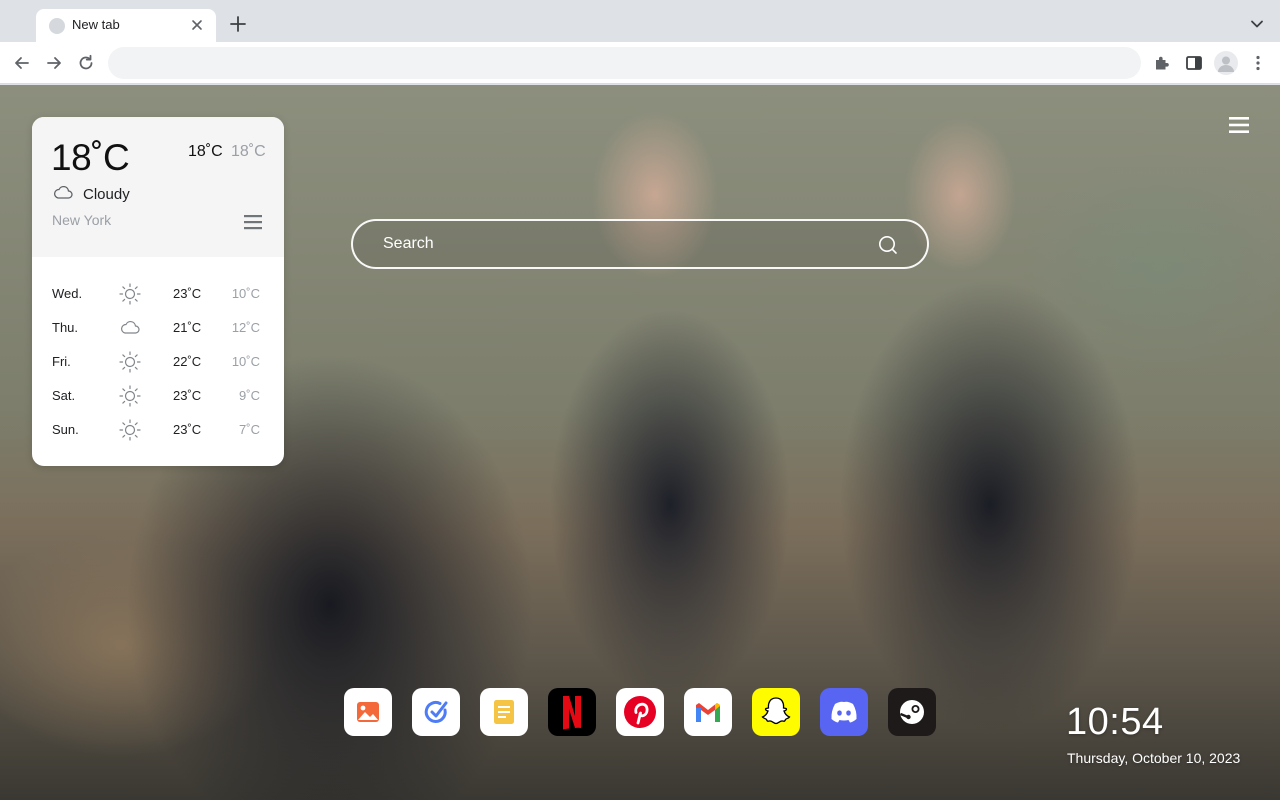 The image size is (1280, 800). I want to click on dock-photos, so click(368, 712).